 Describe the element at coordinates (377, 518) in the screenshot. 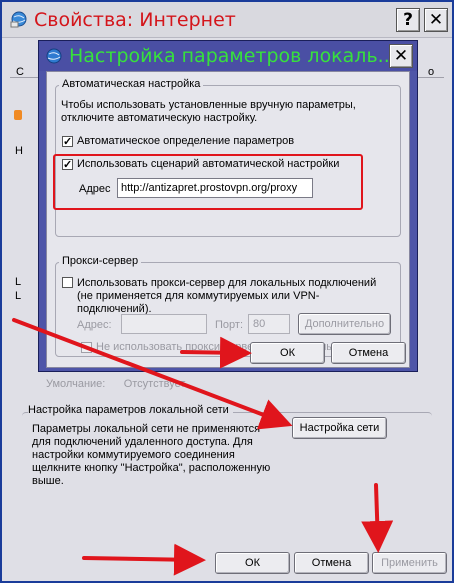

I see `arrow-to-apply` at that location.